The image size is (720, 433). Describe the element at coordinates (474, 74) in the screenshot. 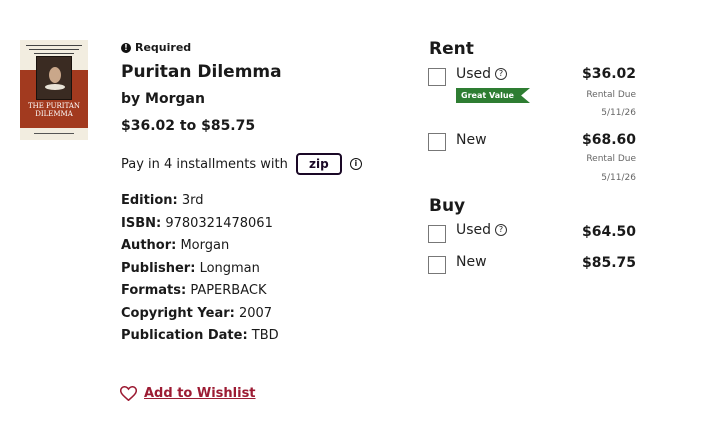

I see `rent-used-label: Used` at that location.